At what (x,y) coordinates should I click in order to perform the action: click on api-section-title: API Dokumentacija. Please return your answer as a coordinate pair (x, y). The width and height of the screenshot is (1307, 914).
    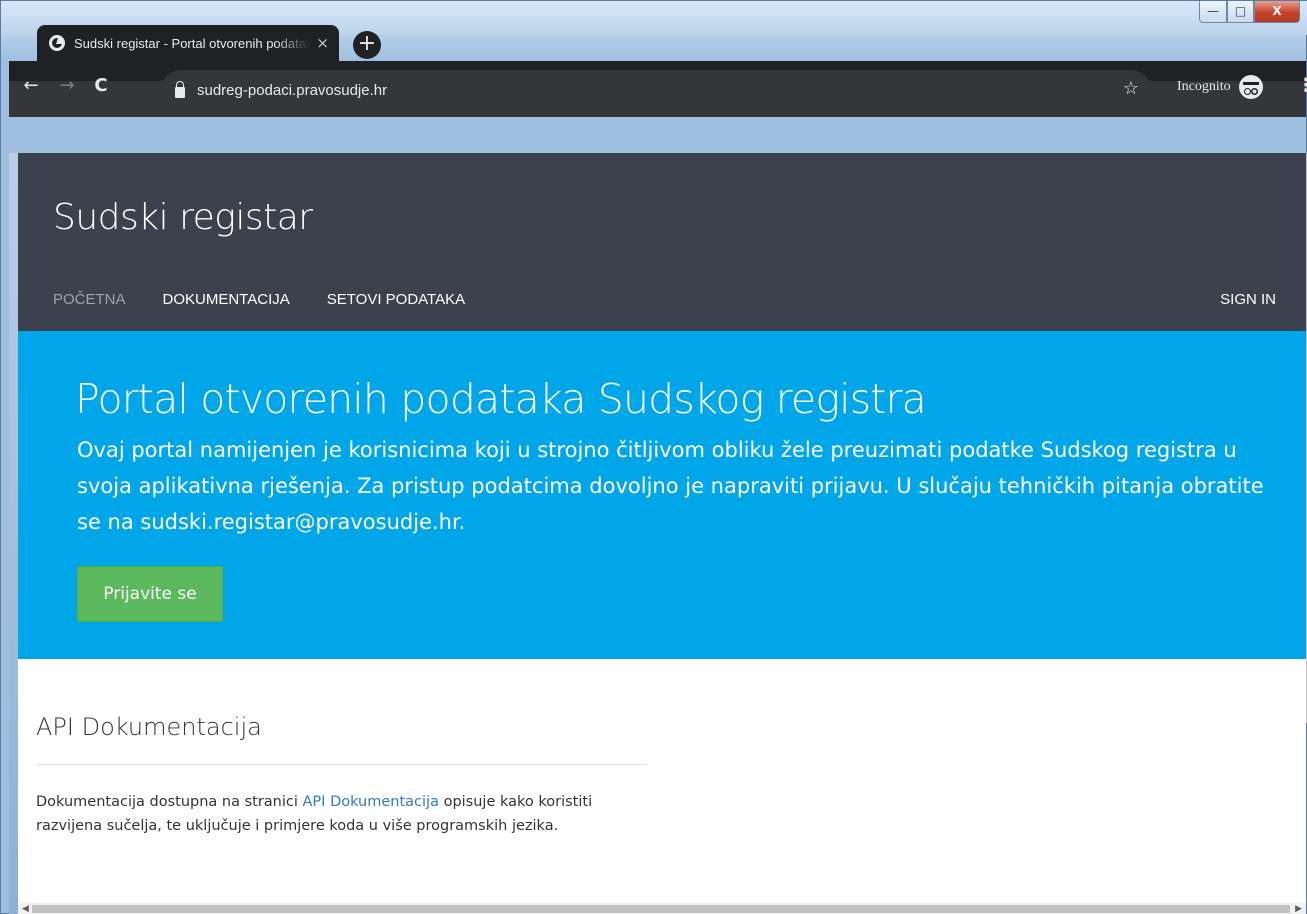
    Looking at the image, I should click on (149, 727).